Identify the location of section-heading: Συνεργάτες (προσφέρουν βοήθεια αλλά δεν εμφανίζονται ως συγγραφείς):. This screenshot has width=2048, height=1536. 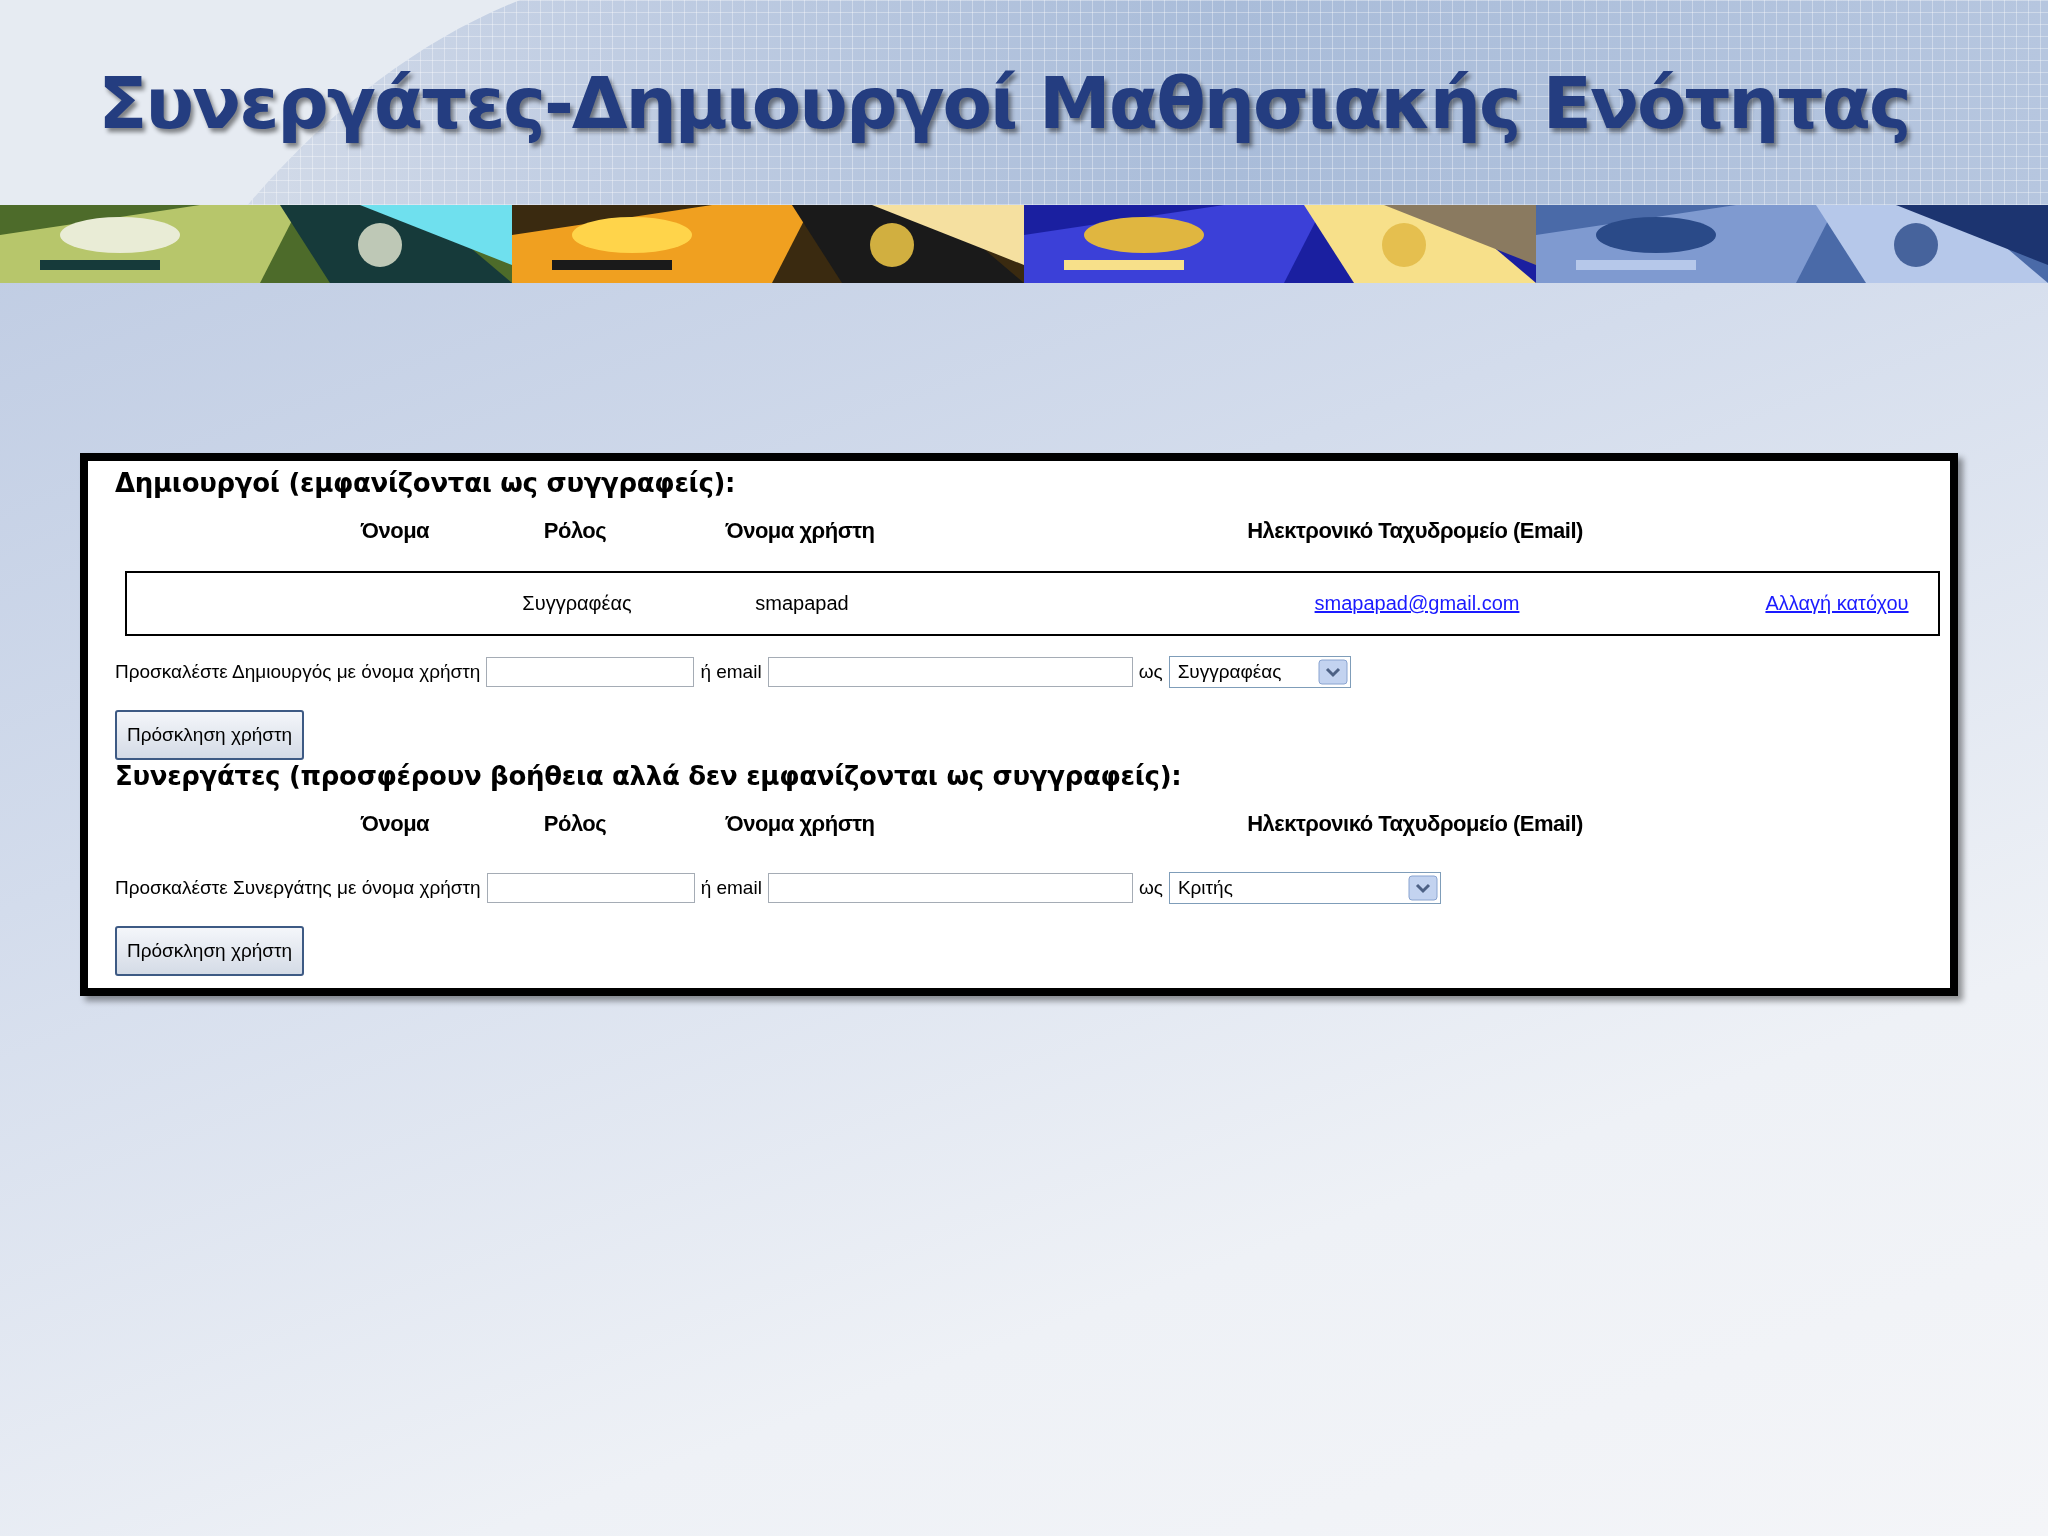
(649, 776).